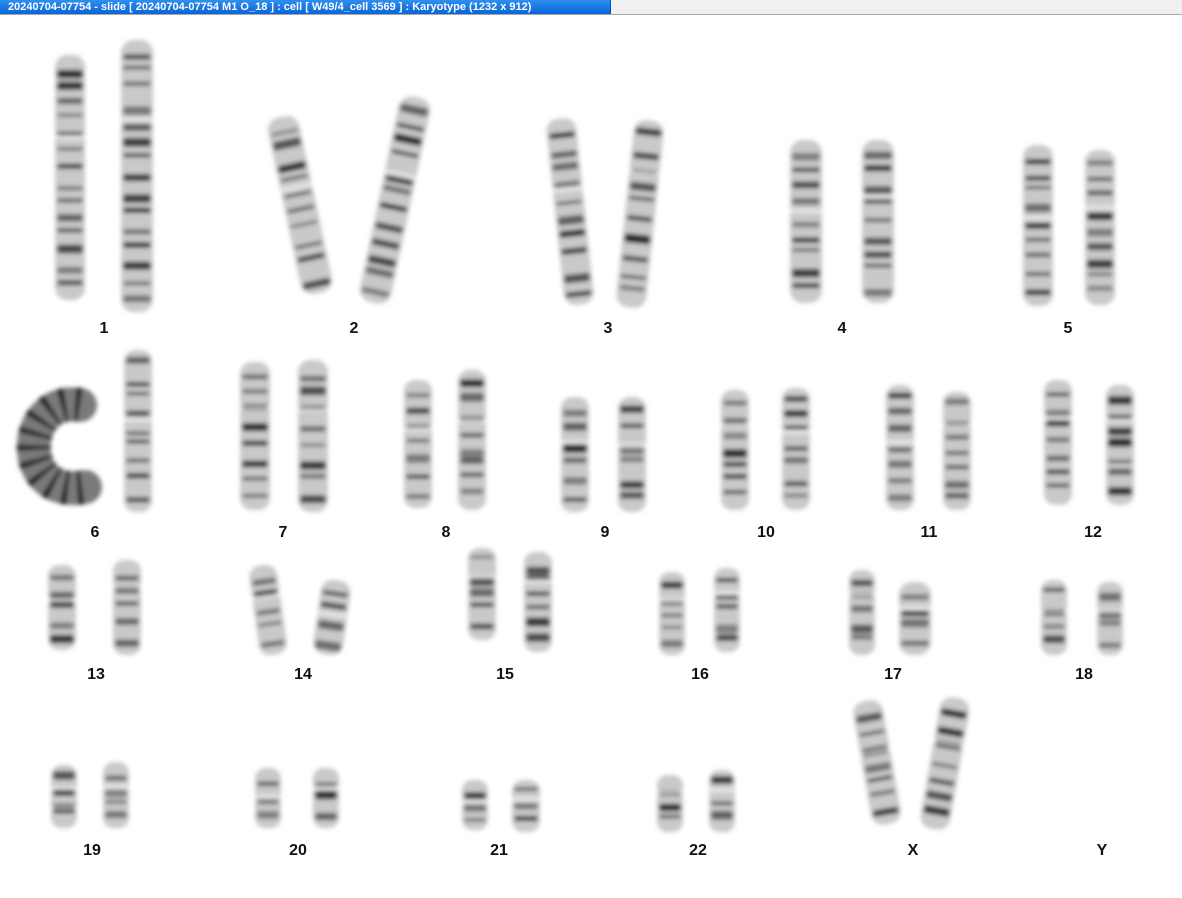 The image size is (1182, 898). I want to click on chromosome-label-22: 22, so click(698, 850).